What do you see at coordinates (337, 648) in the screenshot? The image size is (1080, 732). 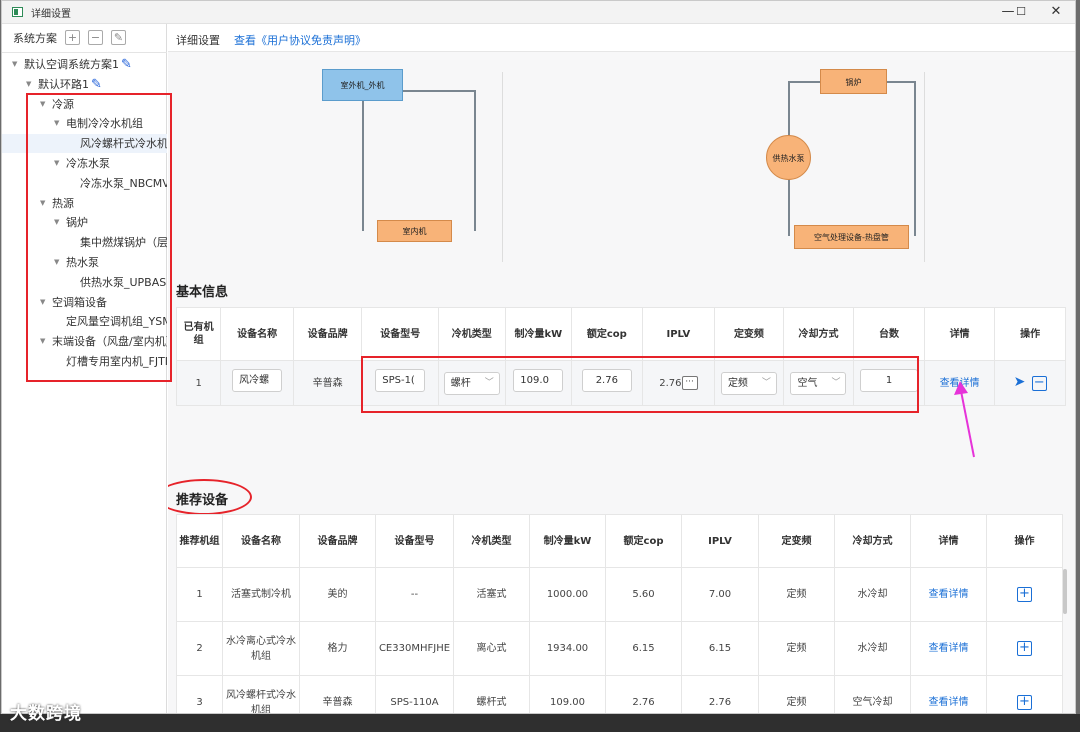 I see `cell-brand: 格力` at bounding box center [337, 648].